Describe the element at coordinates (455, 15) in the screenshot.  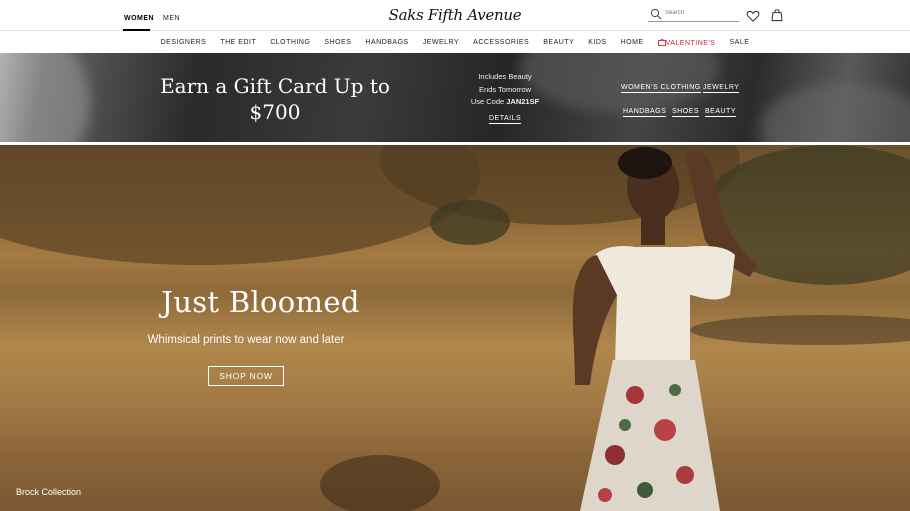
I see `top-header: WOMEN MEN Saks Fifth Avenue` at that location.